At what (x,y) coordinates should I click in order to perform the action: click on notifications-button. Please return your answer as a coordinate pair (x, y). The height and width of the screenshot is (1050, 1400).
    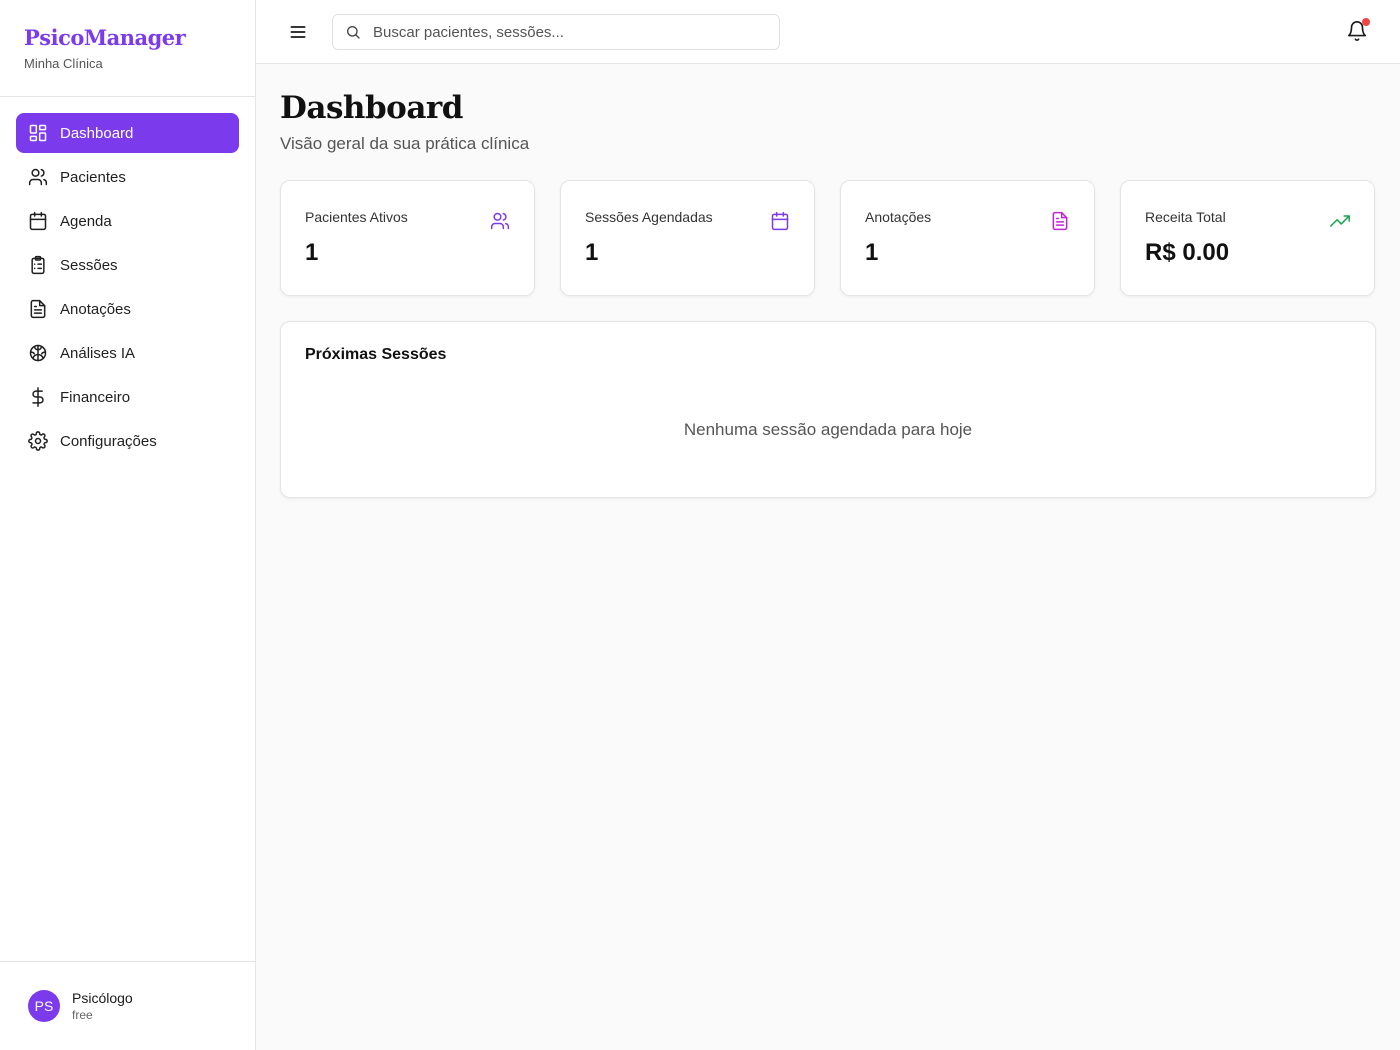
    Looking at the image, I should click on (1358, 31).